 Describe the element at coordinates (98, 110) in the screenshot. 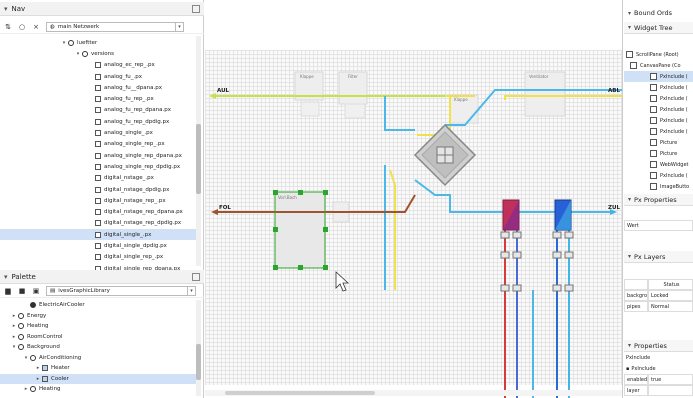

I see `nav-tree-item: analog_fu_rep_dpana.px` at that location.